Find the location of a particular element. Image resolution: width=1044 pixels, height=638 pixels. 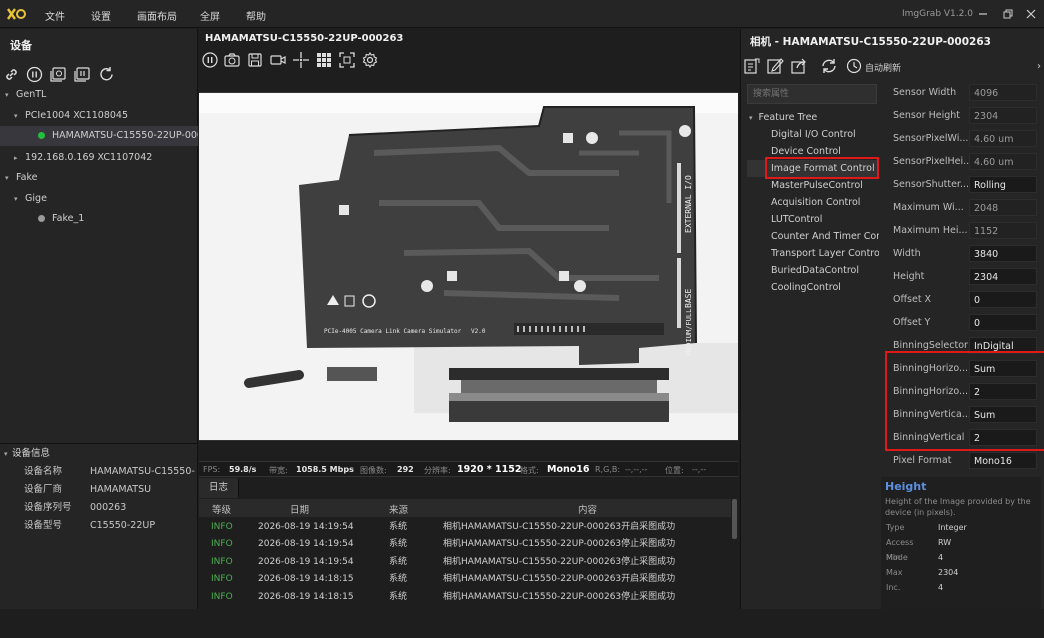

device-info-header: ▾ 设备信息 is located at coordinates (99, 454).